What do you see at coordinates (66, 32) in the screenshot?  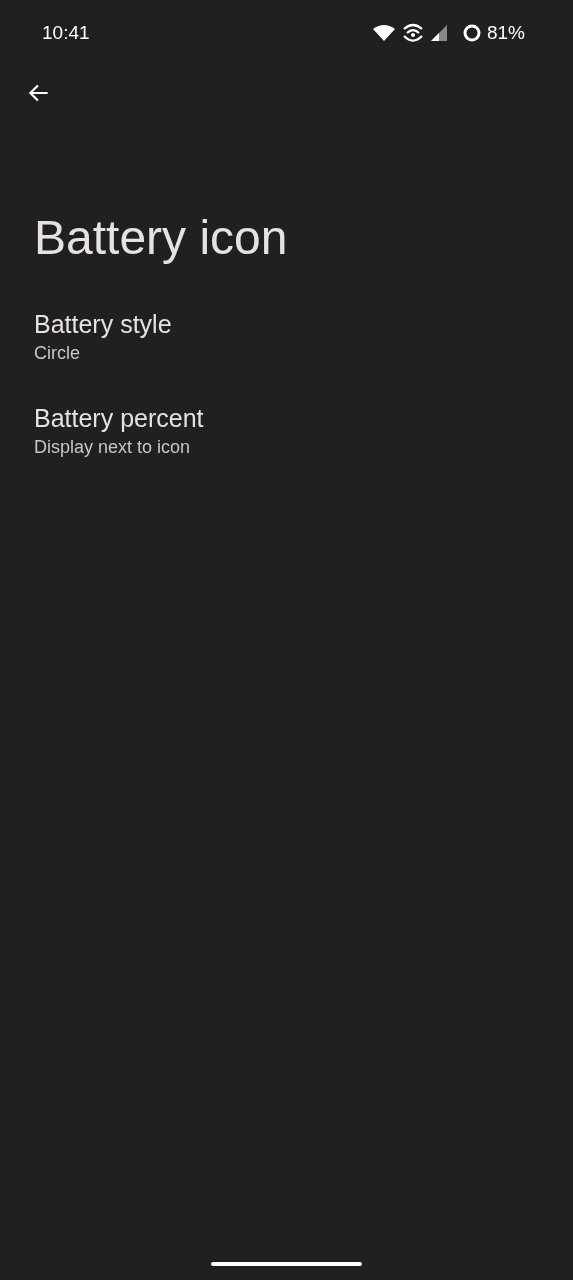 I see `clock: 10:41` at bounding box center [66, 32].